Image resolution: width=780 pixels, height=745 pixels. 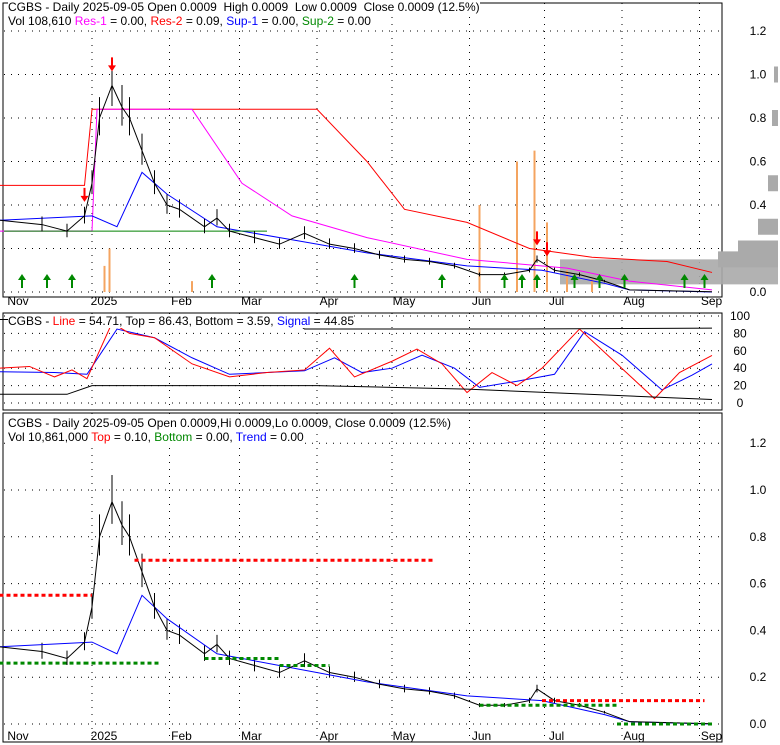 What do you see at coordinates (758, 584) in the screenshot?
I see `panel3-ytick: 0.6` at bounding box center [758, 584].